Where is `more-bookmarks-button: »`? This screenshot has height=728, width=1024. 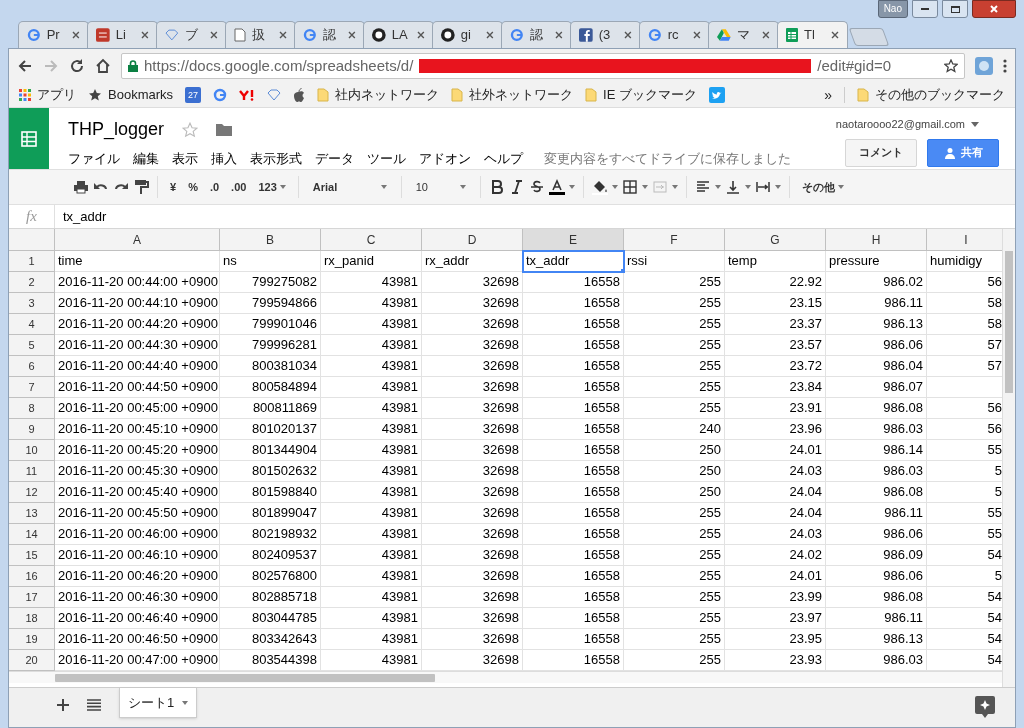
more-bookmarks-button: » is located at coordinates (828, 95).